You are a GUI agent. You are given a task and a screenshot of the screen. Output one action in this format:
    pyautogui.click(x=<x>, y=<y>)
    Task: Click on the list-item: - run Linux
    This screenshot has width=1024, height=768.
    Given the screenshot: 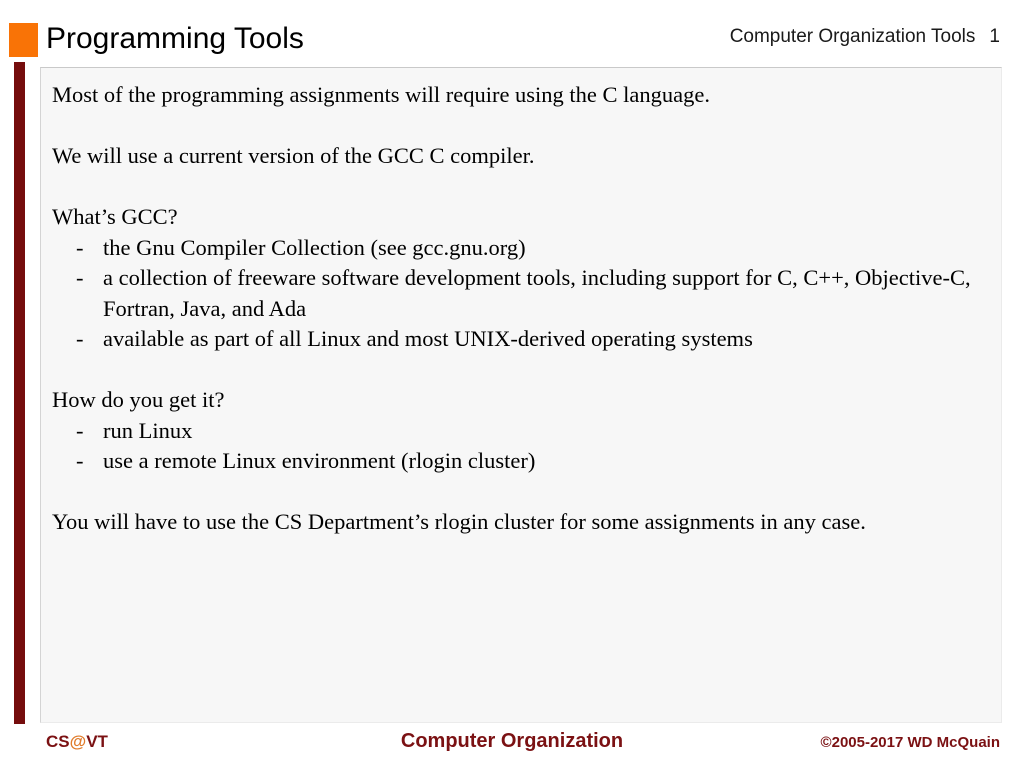 What is the action you would take?
    pyautogui.click(x=522, y=431)
    